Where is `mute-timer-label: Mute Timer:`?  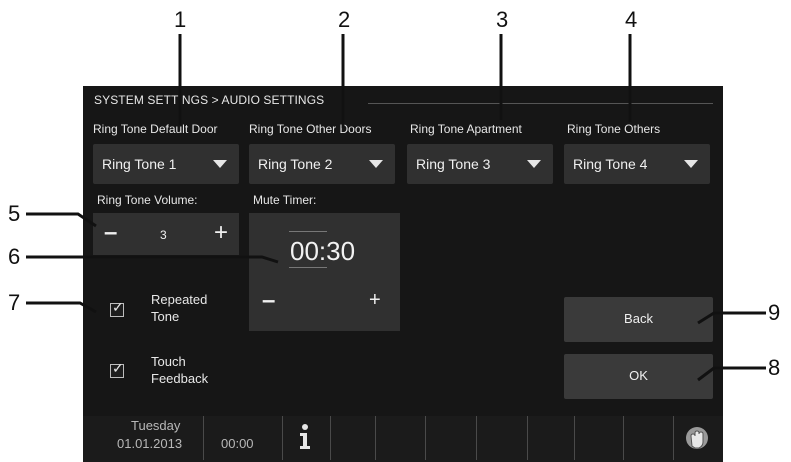 mute-timer-label: Mute Timer: is located at coordinates (285, 200).